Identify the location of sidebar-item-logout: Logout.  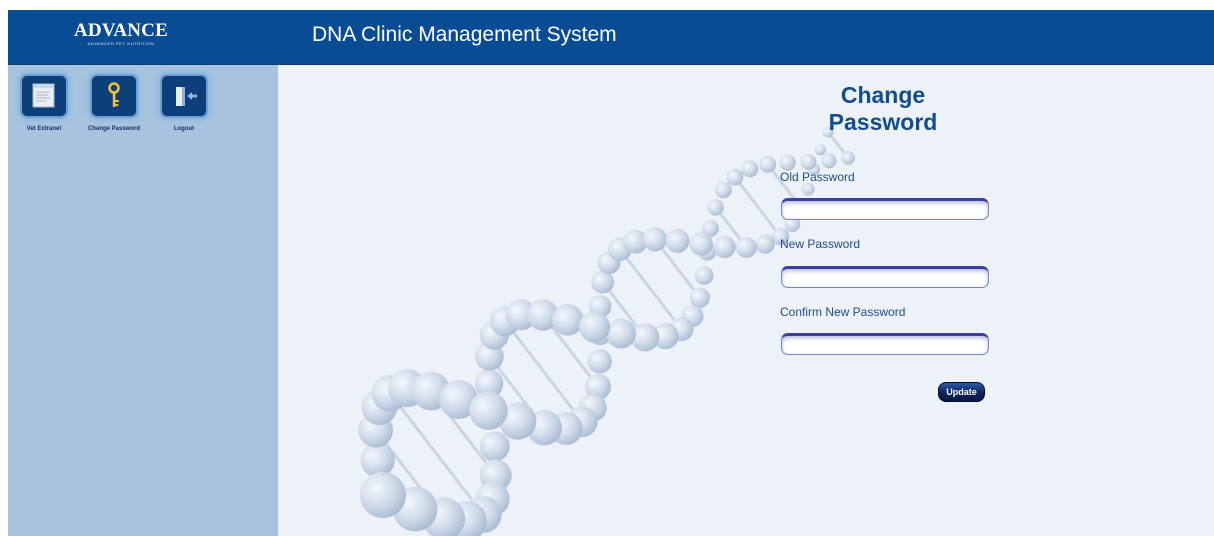
(184, 104).